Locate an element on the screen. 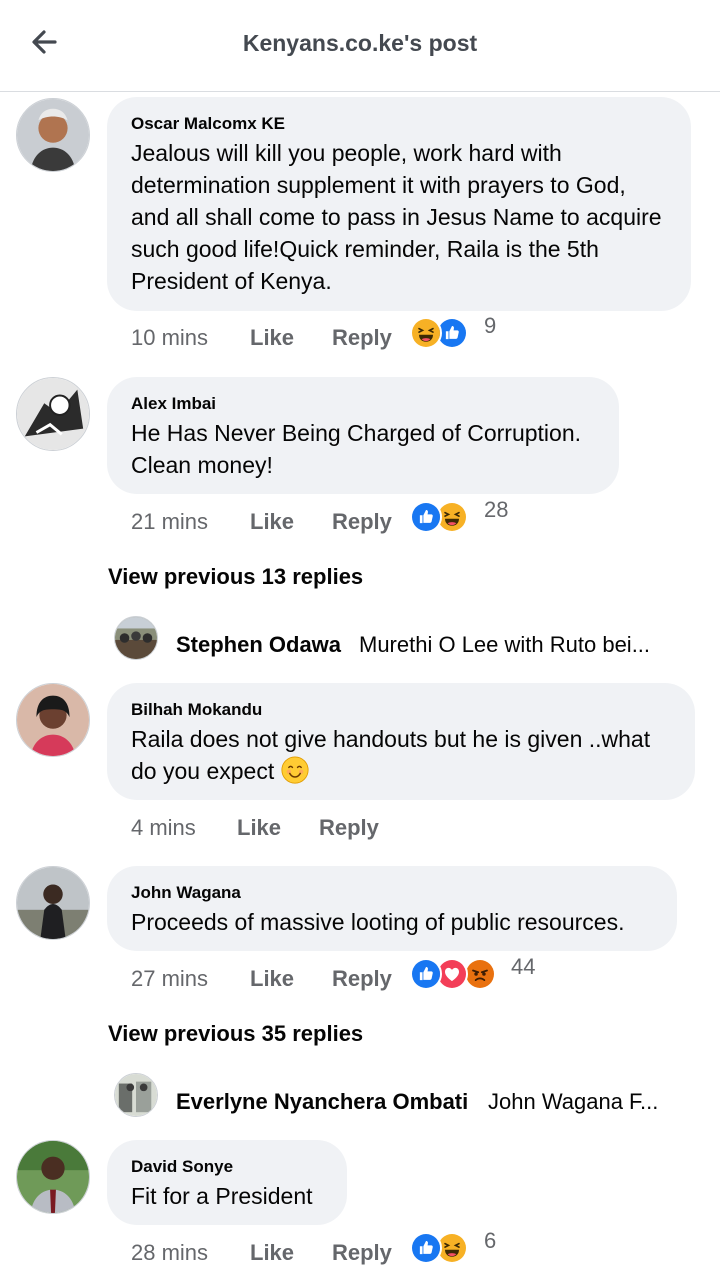  reaction-count: 9 is located at coordinates (490, 325).